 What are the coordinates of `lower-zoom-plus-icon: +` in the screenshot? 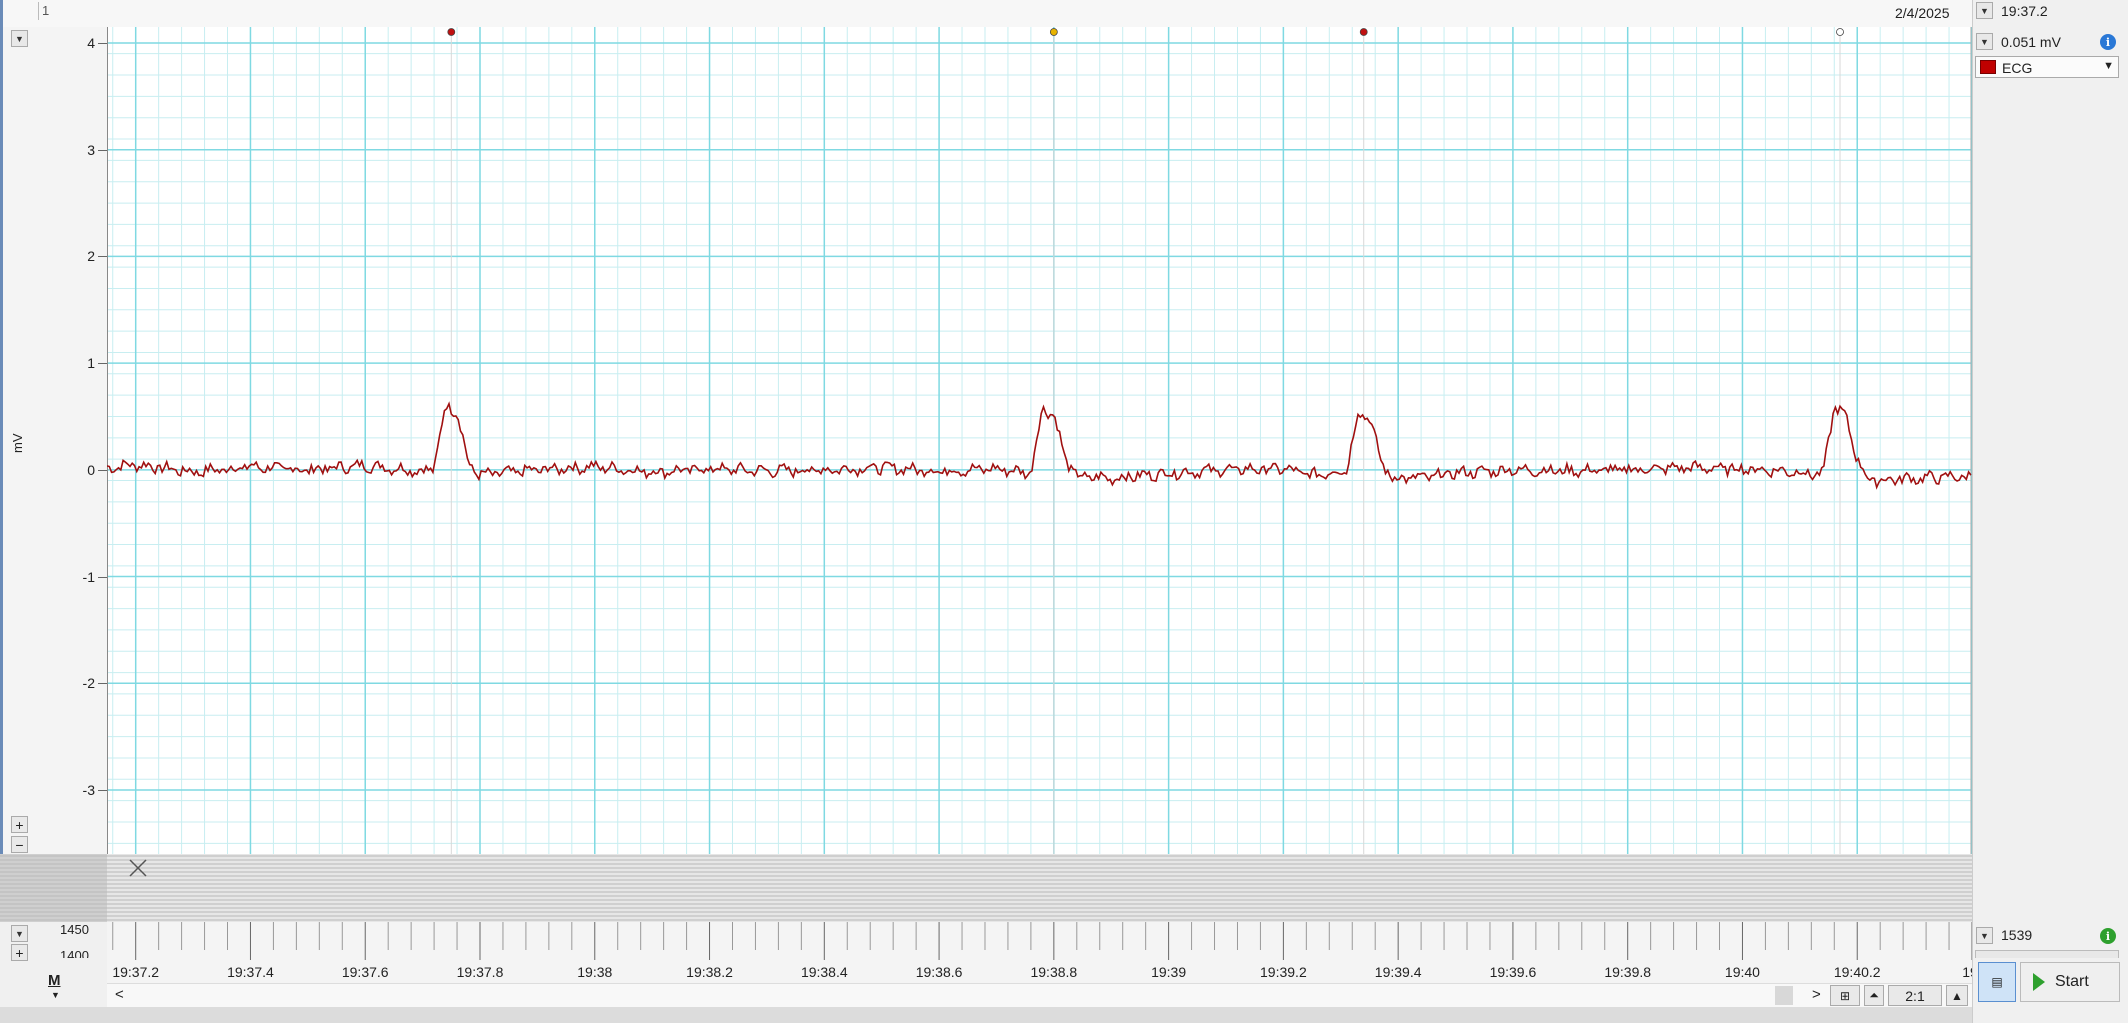 It's located at (19, 952).